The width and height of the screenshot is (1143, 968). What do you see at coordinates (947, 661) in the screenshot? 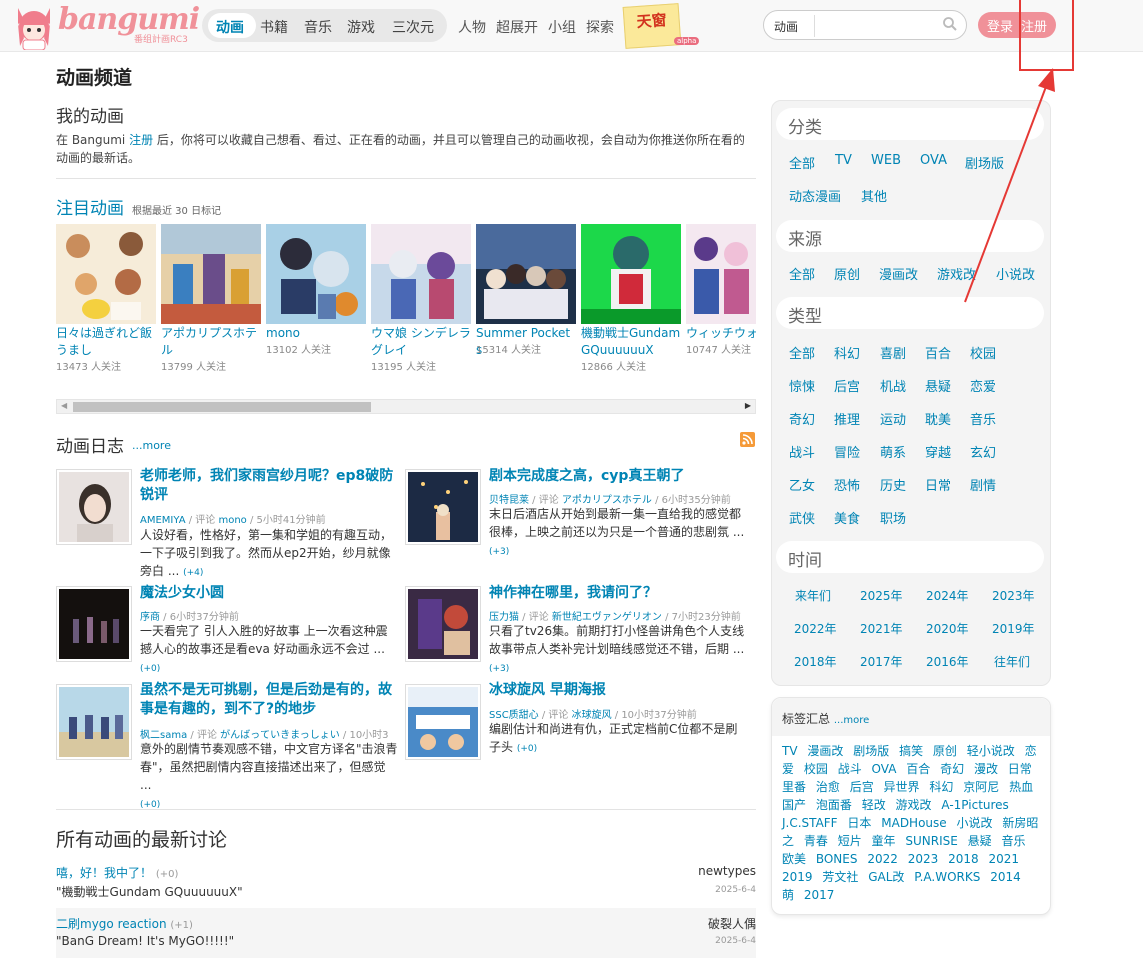
I see `filter-year: 2016年` at bounding box center [947, 661].